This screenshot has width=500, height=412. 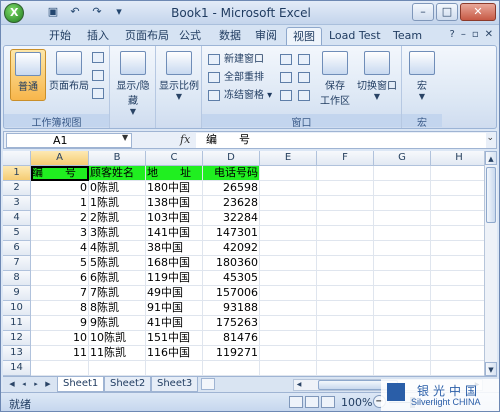 What do you see at coordinates (231, 338) in the screenshot?
I see `cell: 81476` at bounding box center [231, 338].